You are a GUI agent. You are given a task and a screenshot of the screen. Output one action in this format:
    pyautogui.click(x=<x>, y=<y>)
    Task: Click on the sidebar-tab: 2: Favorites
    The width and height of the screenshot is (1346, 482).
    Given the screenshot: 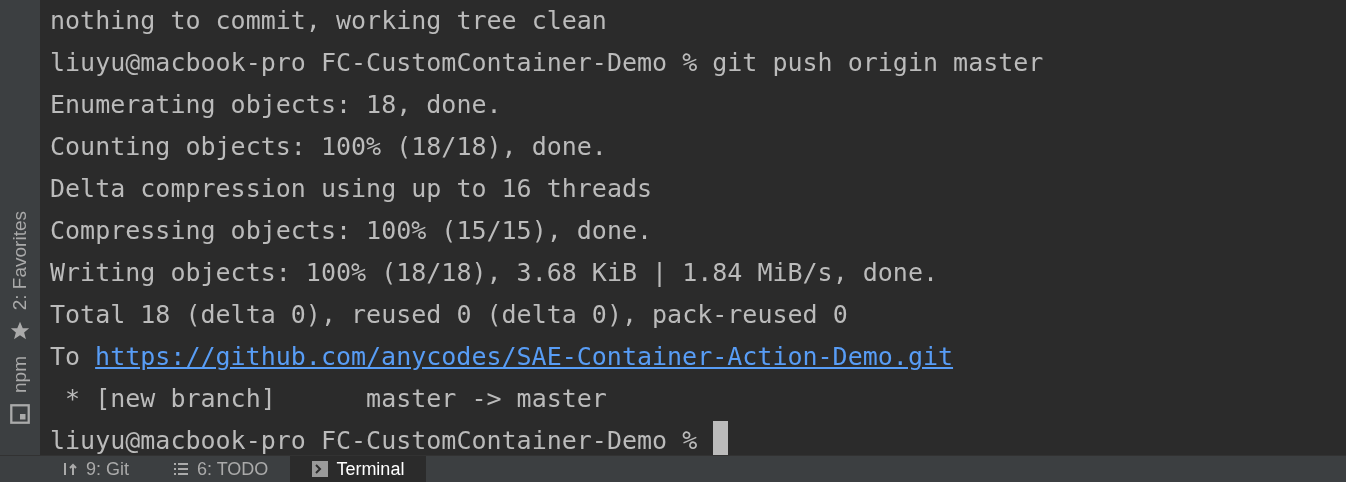 What is the action you would take?
    pyautogui.click(x=20, y=276)
    